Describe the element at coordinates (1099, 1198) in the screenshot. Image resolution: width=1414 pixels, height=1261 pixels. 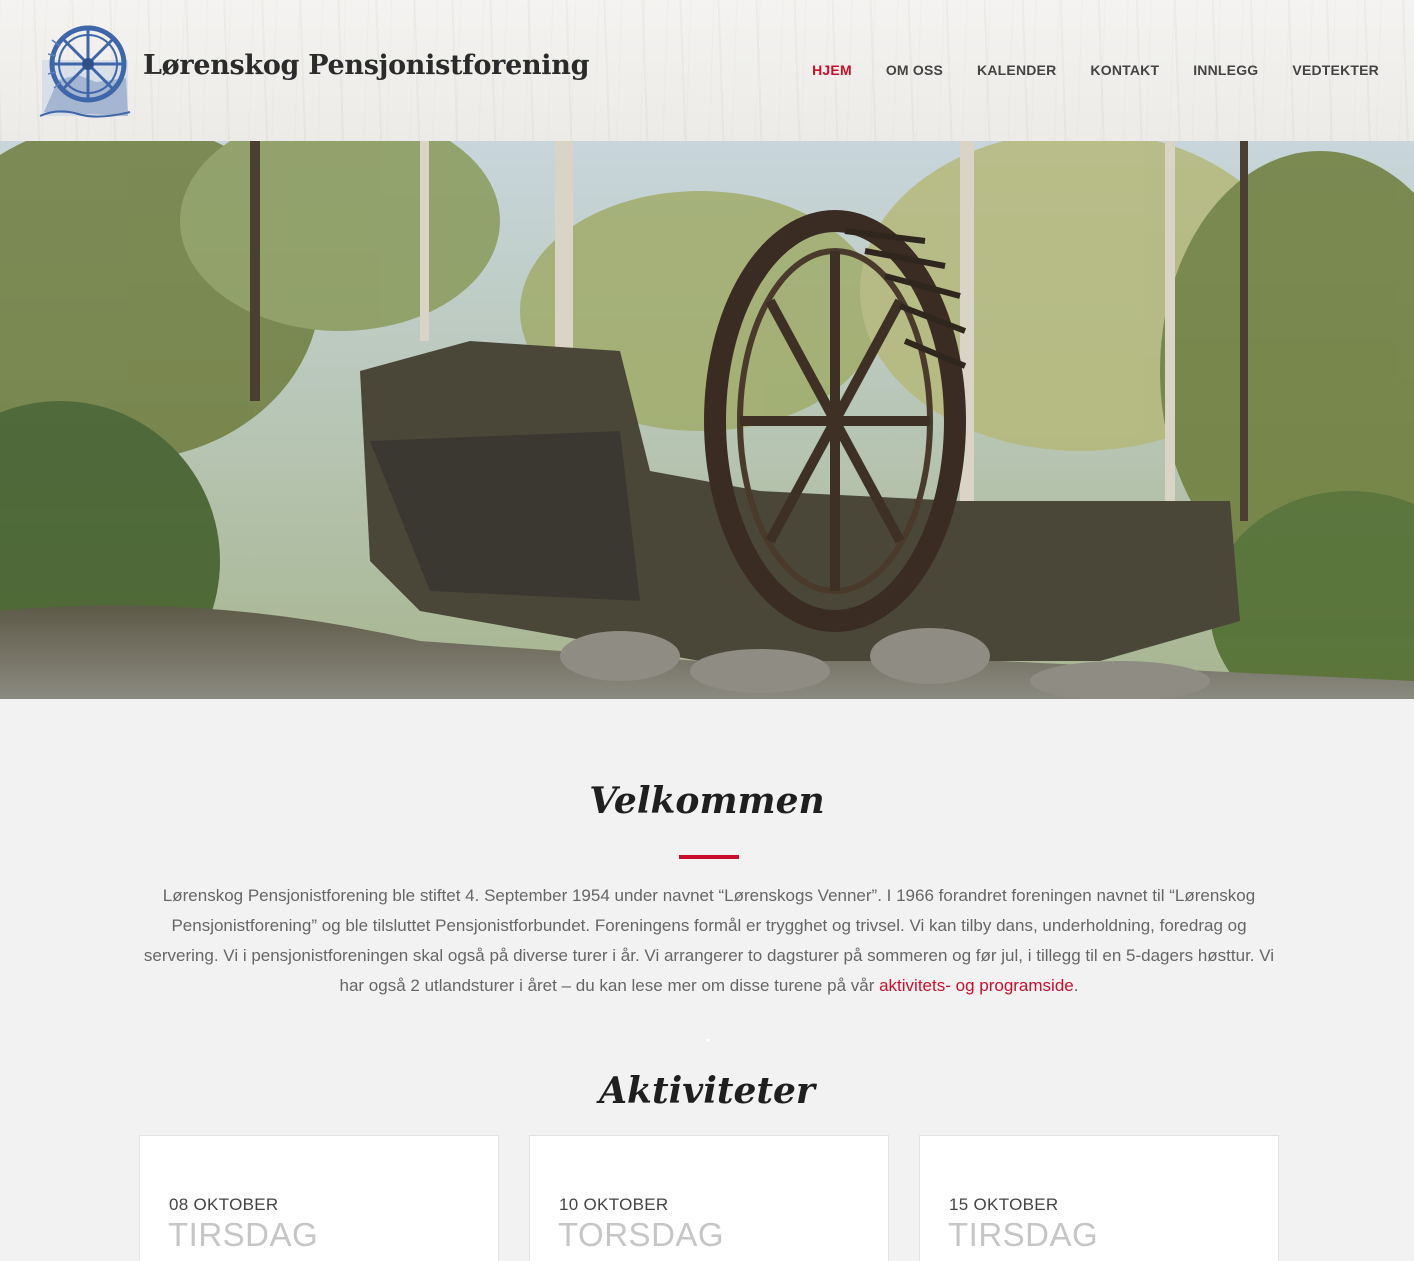
I see `activity-card: 15 OKTOBER TIRSDAG` at that location.